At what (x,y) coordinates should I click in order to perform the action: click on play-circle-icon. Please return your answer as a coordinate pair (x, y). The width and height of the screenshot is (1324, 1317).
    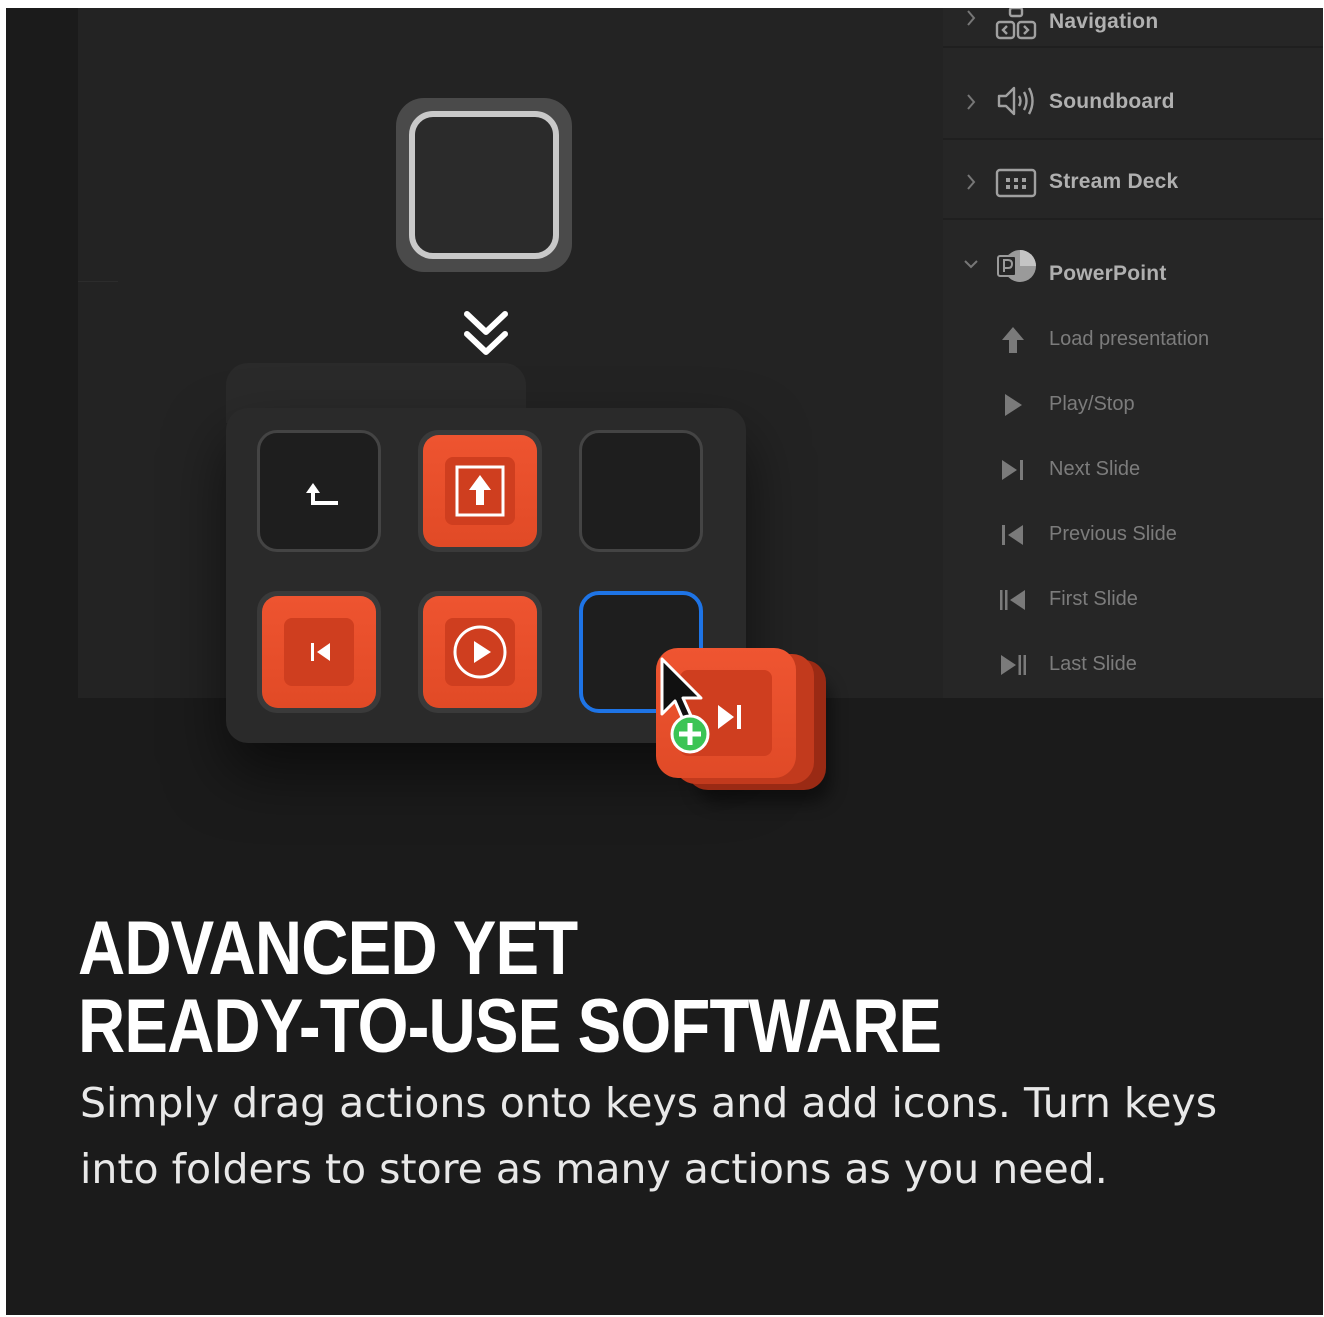
    Looking at the image, I should click on (480, 652).